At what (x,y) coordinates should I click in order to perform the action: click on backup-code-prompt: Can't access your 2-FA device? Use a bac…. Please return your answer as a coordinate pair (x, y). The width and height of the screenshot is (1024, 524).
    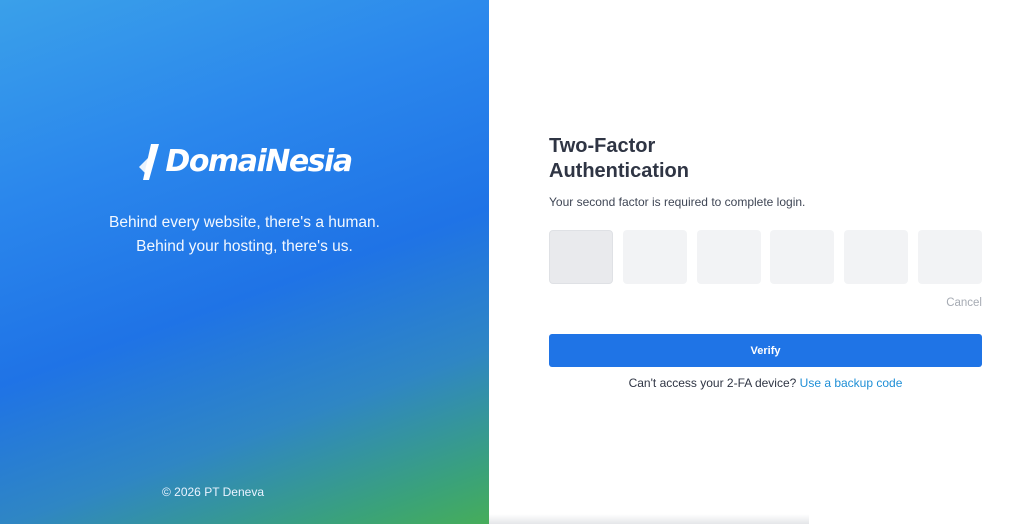
    Looking at the image, I should click on (765, 383).